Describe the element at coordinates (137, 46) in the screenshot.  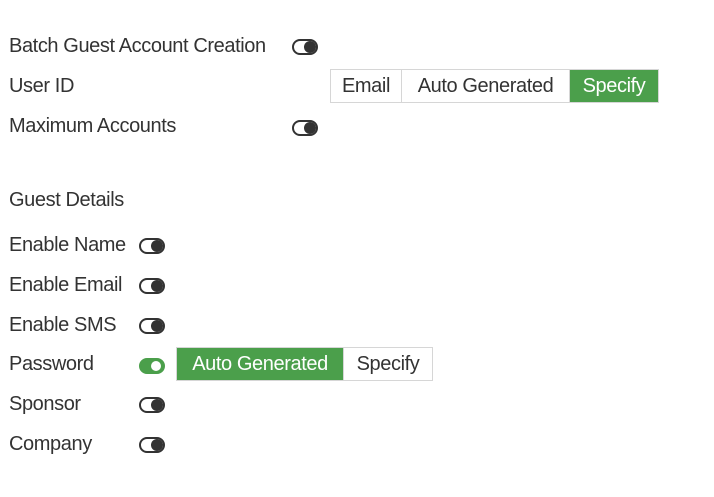
I see `batch-creation-label: Batch Guest Account Creation` at that location.